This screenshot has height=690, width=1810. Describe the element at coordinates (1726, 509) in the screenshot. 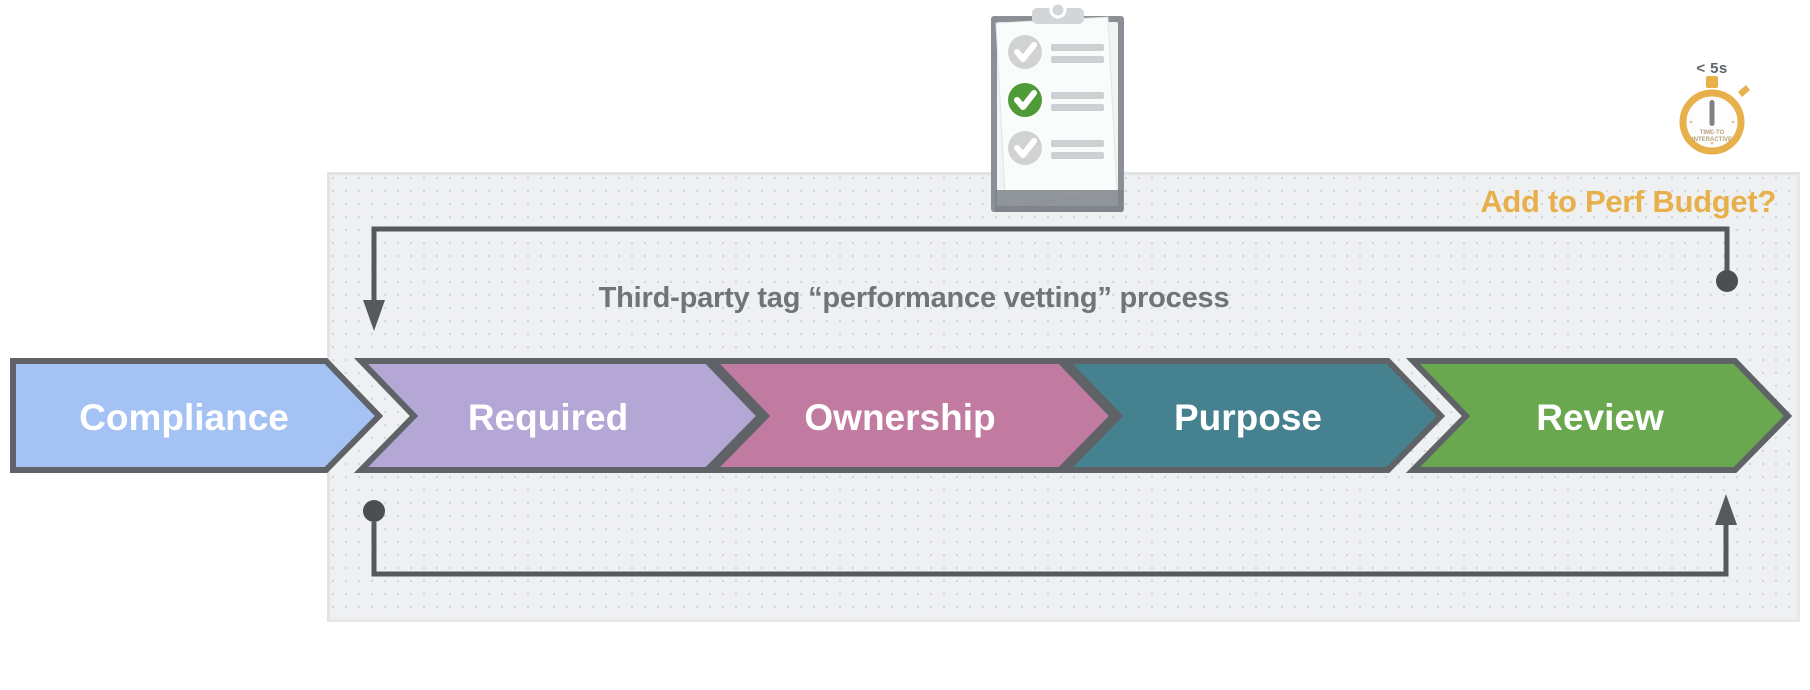

I see `arrow-head-up` at that location.